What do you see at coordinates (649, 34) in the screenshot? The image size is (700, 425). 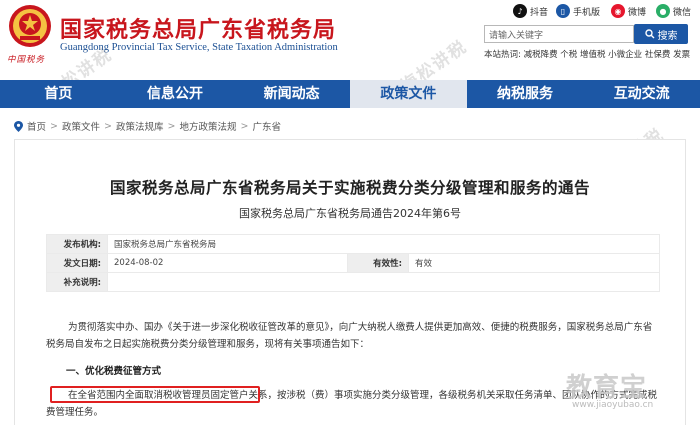 I see `search-icon` at bounding box center [649, 34].